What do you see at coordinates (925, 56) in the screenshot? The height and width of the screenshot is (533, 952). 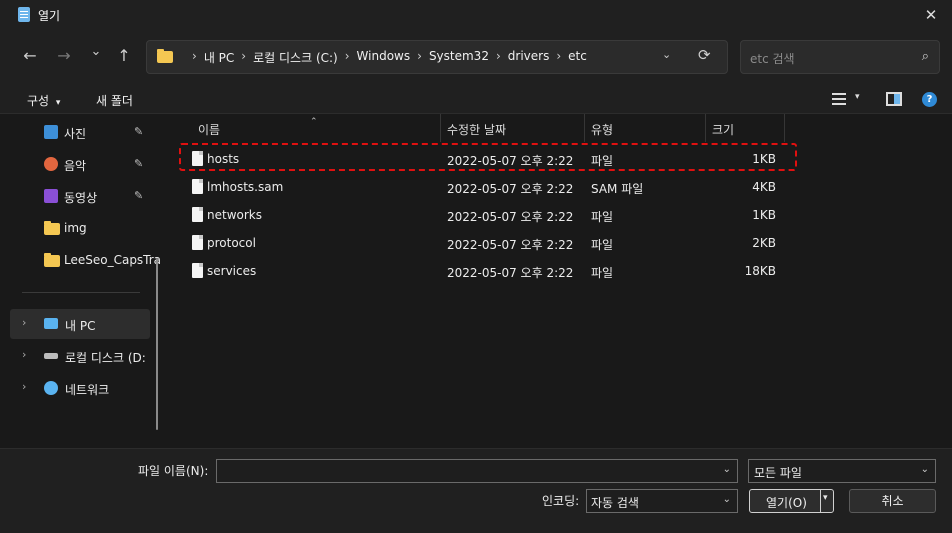 I see `search-icon: ⌕` at bounding box center [925, 56].